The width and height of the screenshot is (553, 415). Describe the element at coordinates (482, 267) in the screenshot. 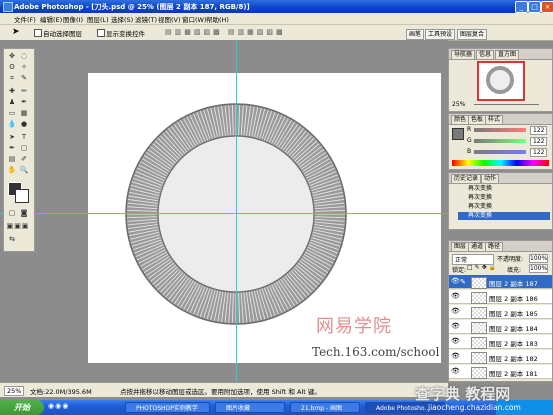

I see `lock-icons: □✎✥🔒` at that location.